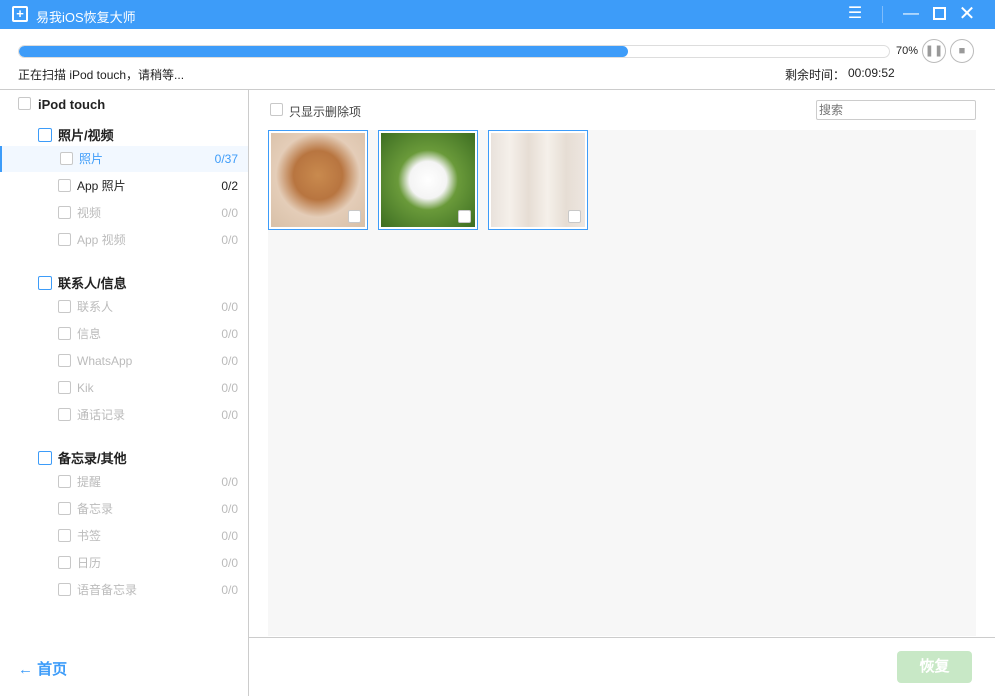  I want to click on menu-icon: ☰, so click(855, 14).